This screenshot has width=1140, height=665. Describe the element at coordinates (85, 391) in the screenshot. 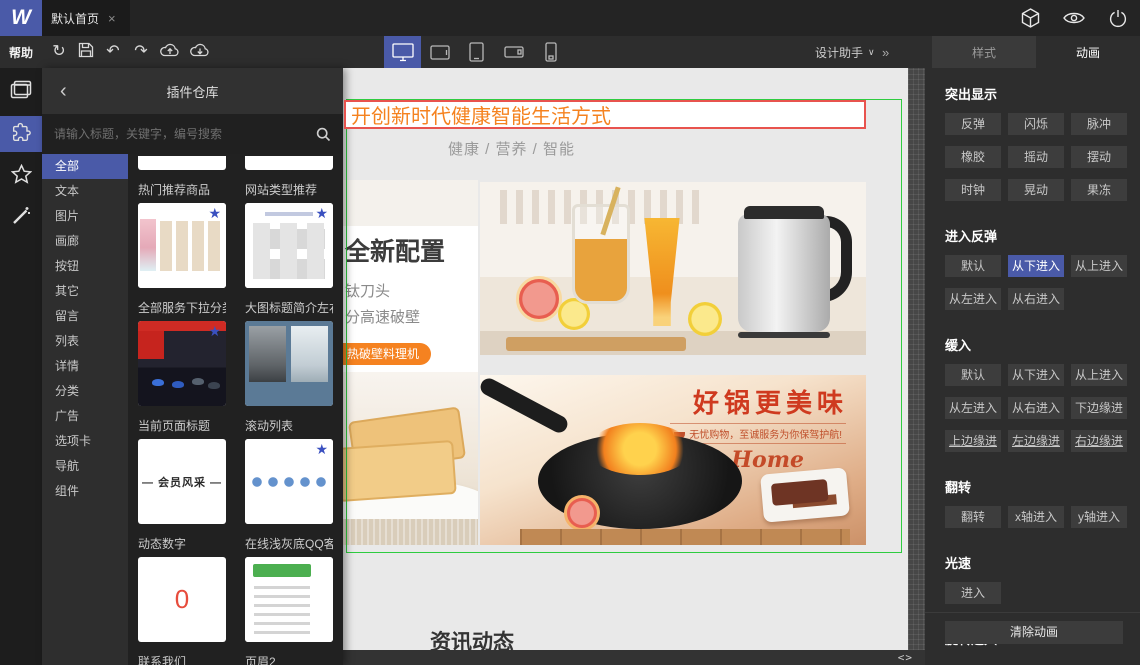

I see `category-item: 分类` at that location.